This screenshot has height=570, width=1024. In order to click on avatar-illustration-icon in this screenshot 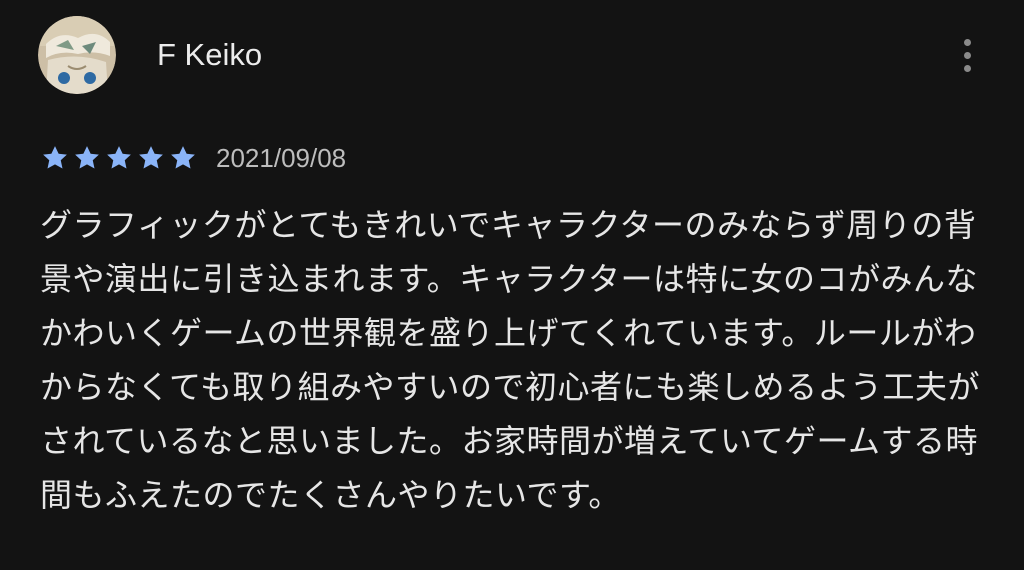, I will do `click(77, 55)`.